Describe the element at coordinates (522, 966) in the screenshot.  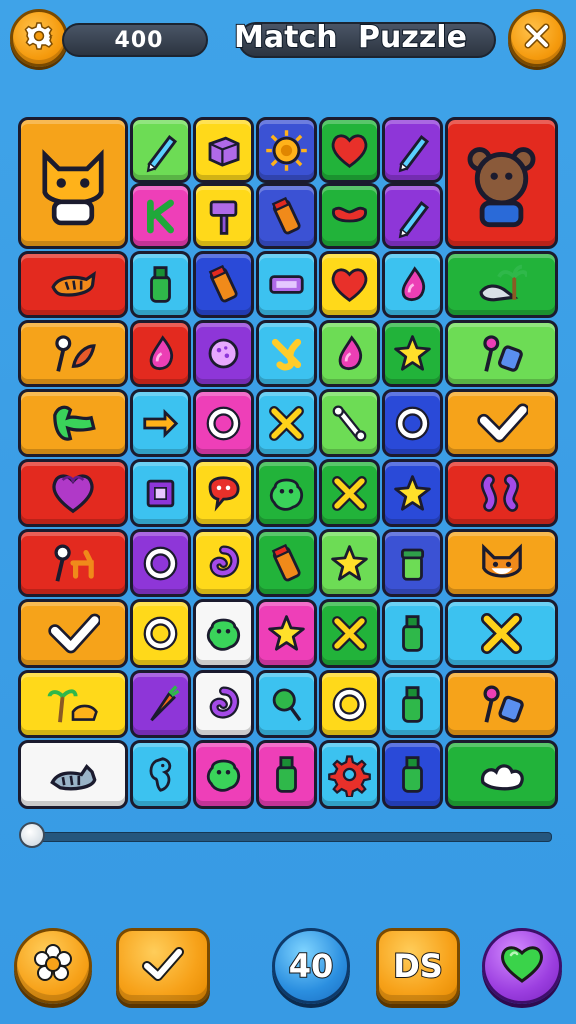
I see `heart-button` at that location.